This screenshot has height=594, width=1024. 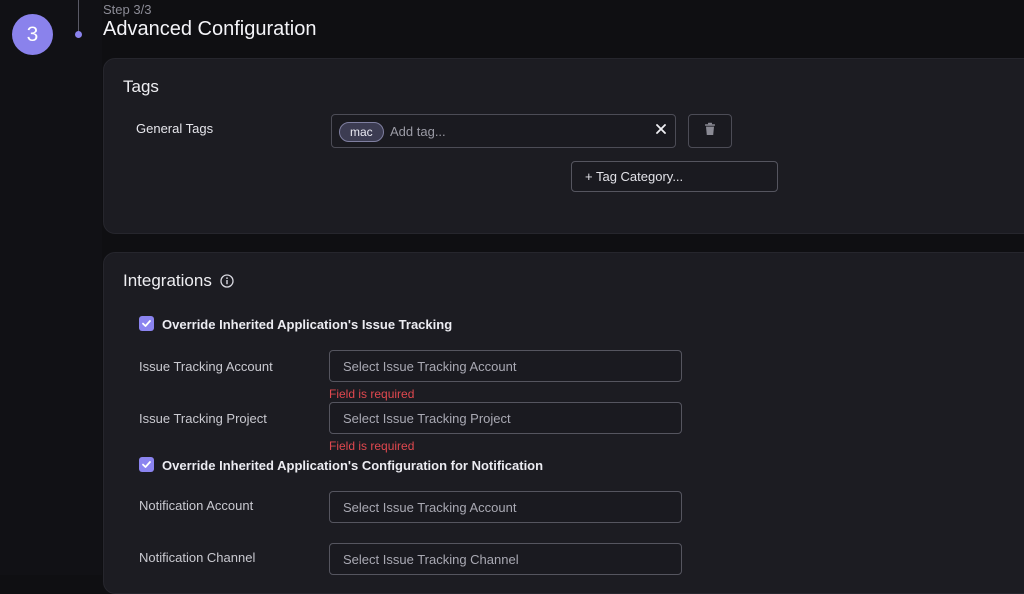 What do you see at coordinates (32, 34) in the screenshot?
I see `step-number-badge: 3` at bounding box center [32, 34].